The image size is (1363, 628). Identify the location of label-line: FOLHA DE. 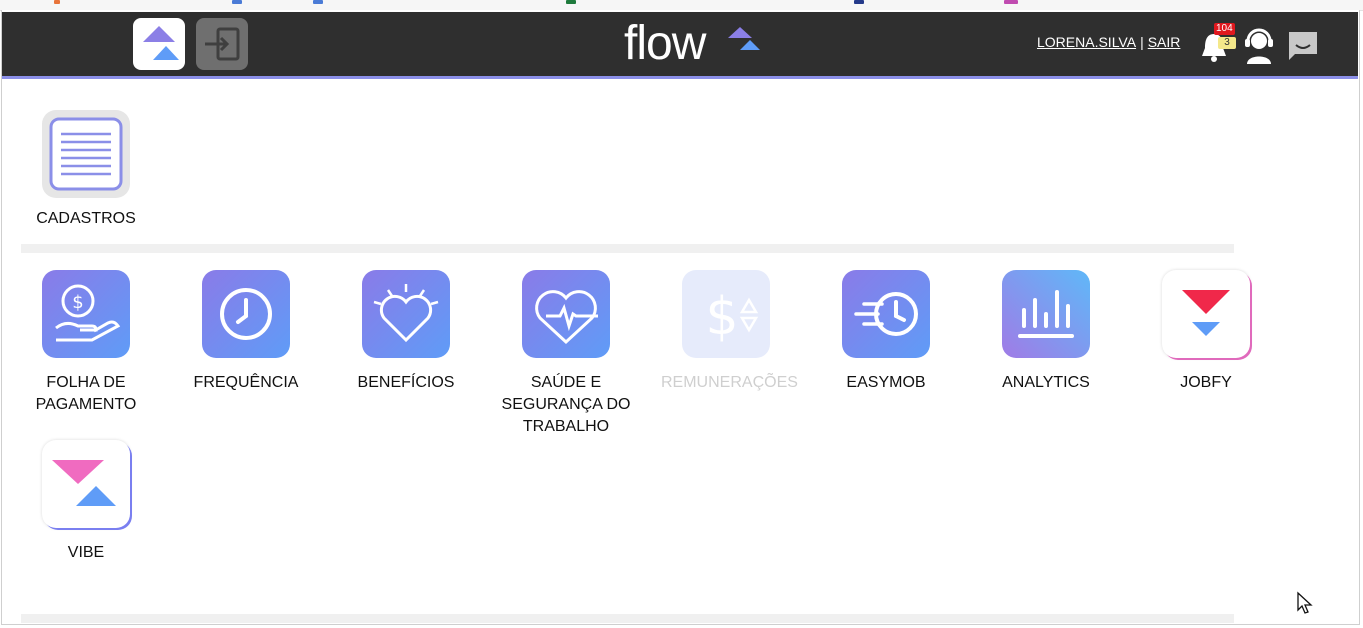
(86, 382).